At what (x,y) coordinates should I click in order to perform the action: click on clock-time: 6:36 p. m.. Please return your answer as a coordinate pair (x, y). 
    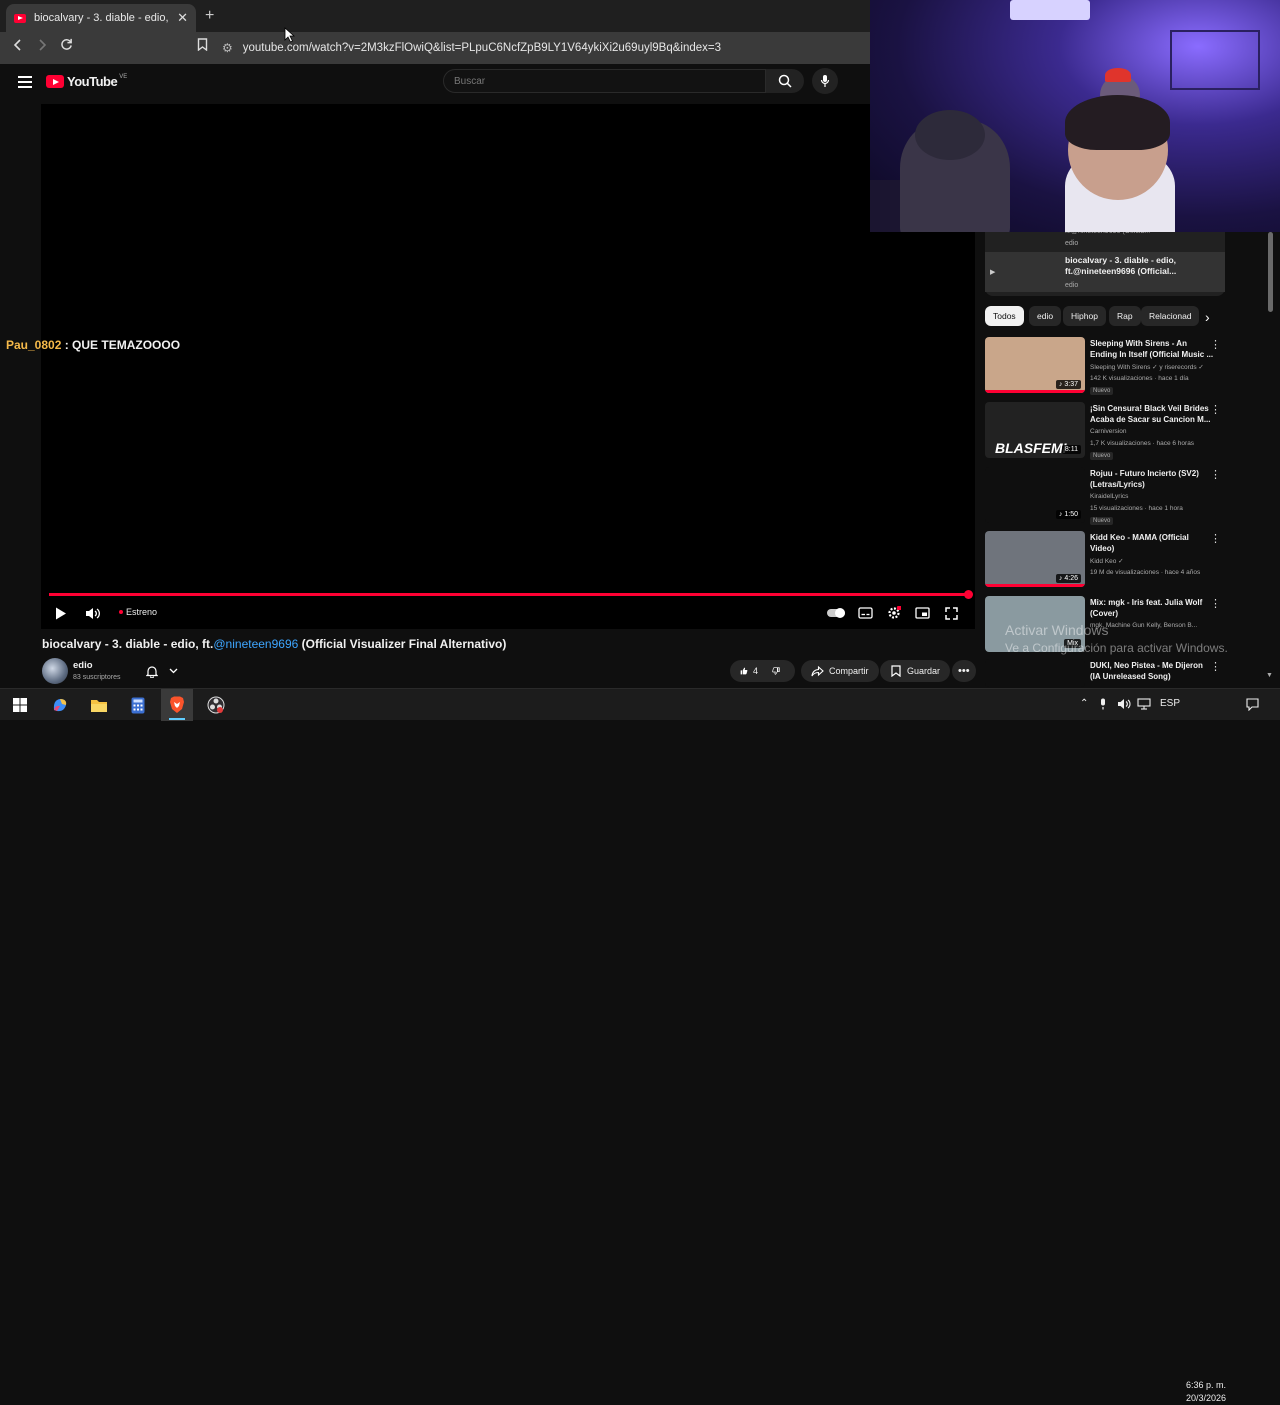
    Looking at the image, I should click on (1206, 1385).